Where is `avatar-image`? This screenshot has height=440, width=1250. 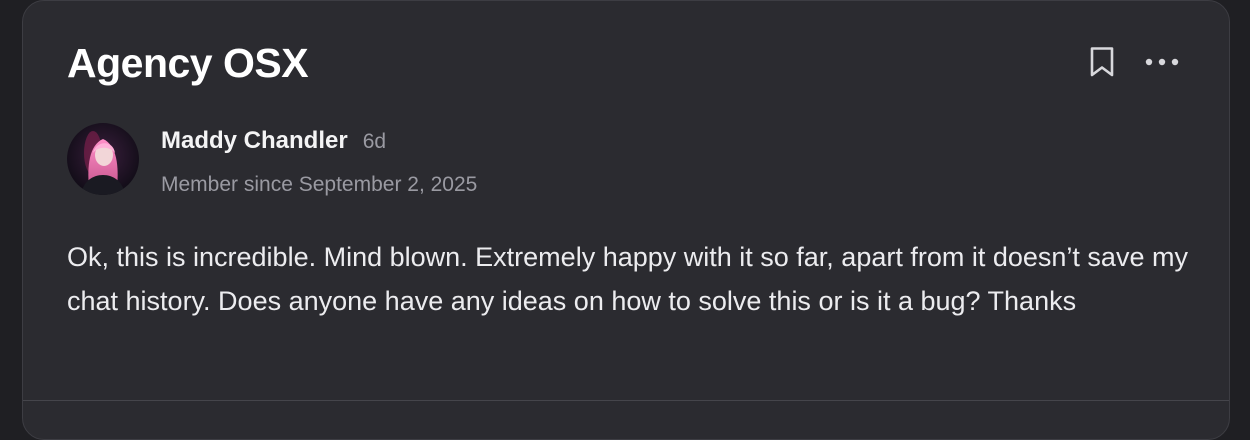 avatar-image is located at coordinates (103, 159).